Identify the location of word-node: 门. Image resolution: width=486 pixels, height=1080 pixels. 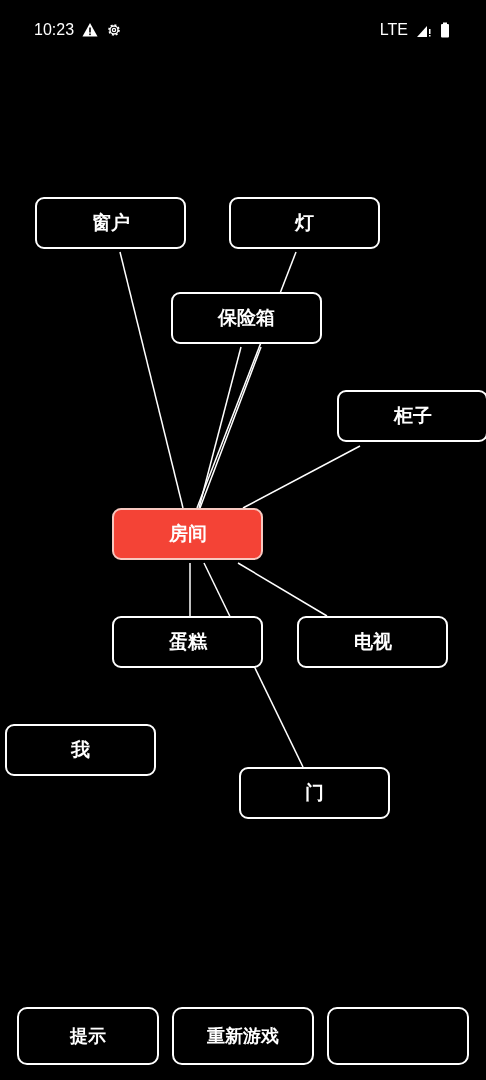
(314, 793).